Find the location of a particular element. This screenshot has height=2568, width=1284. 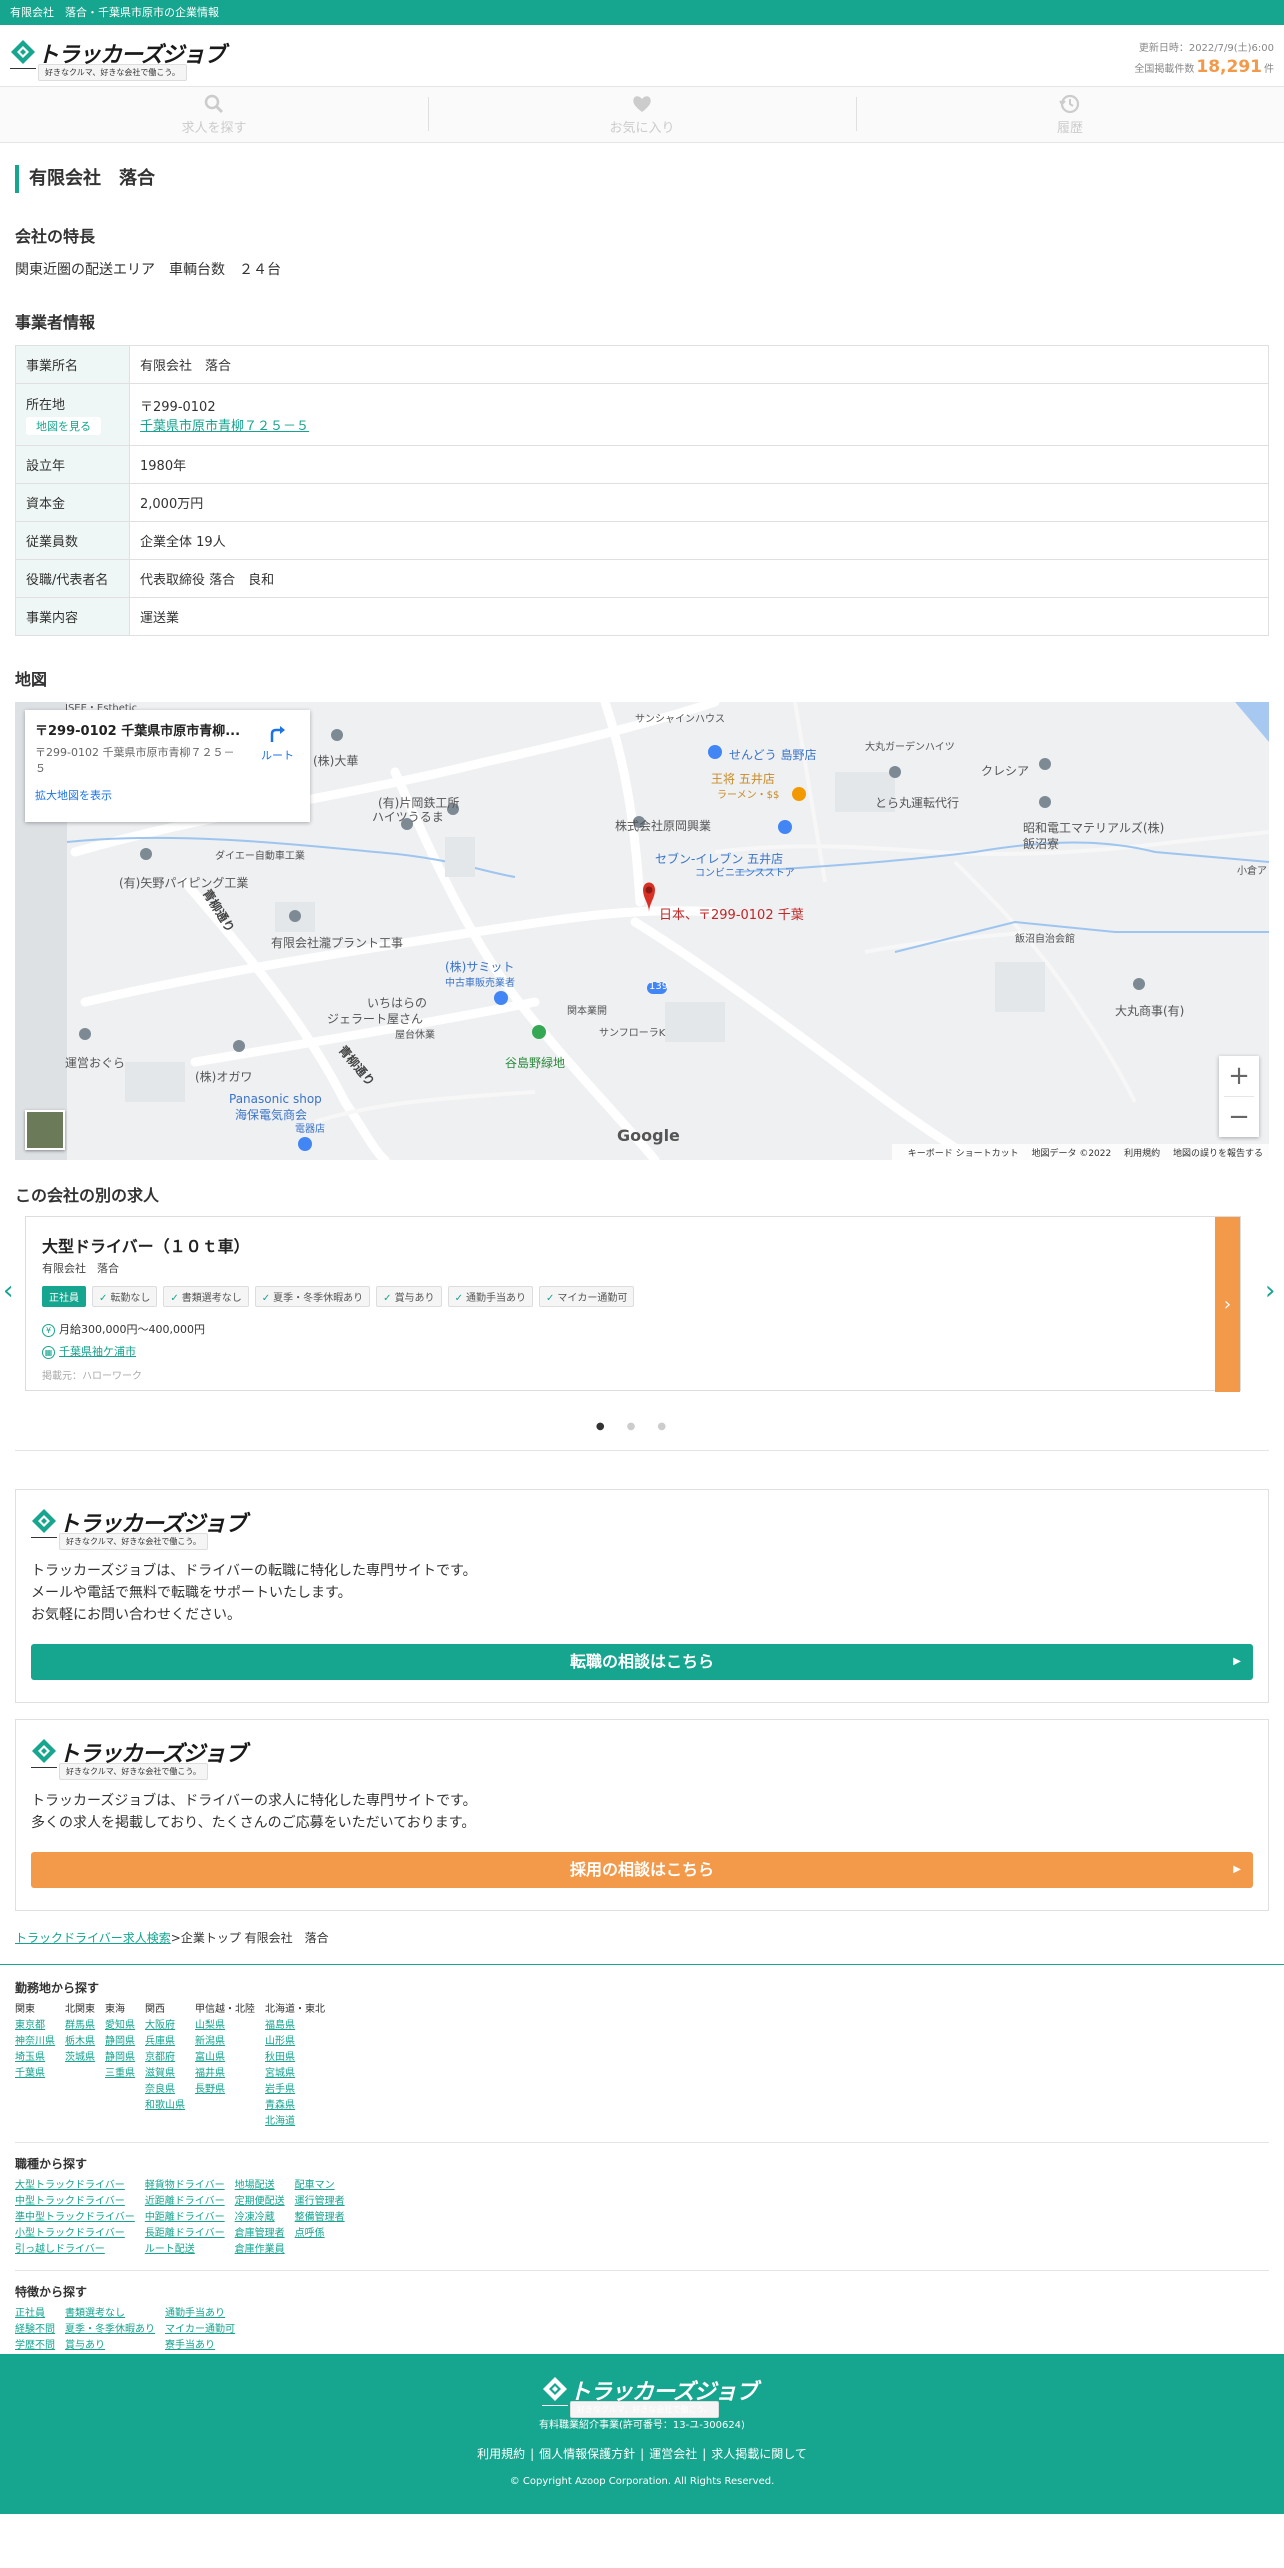

posting-link: 求人掲載に関して is located at coordinates (759, 2454).